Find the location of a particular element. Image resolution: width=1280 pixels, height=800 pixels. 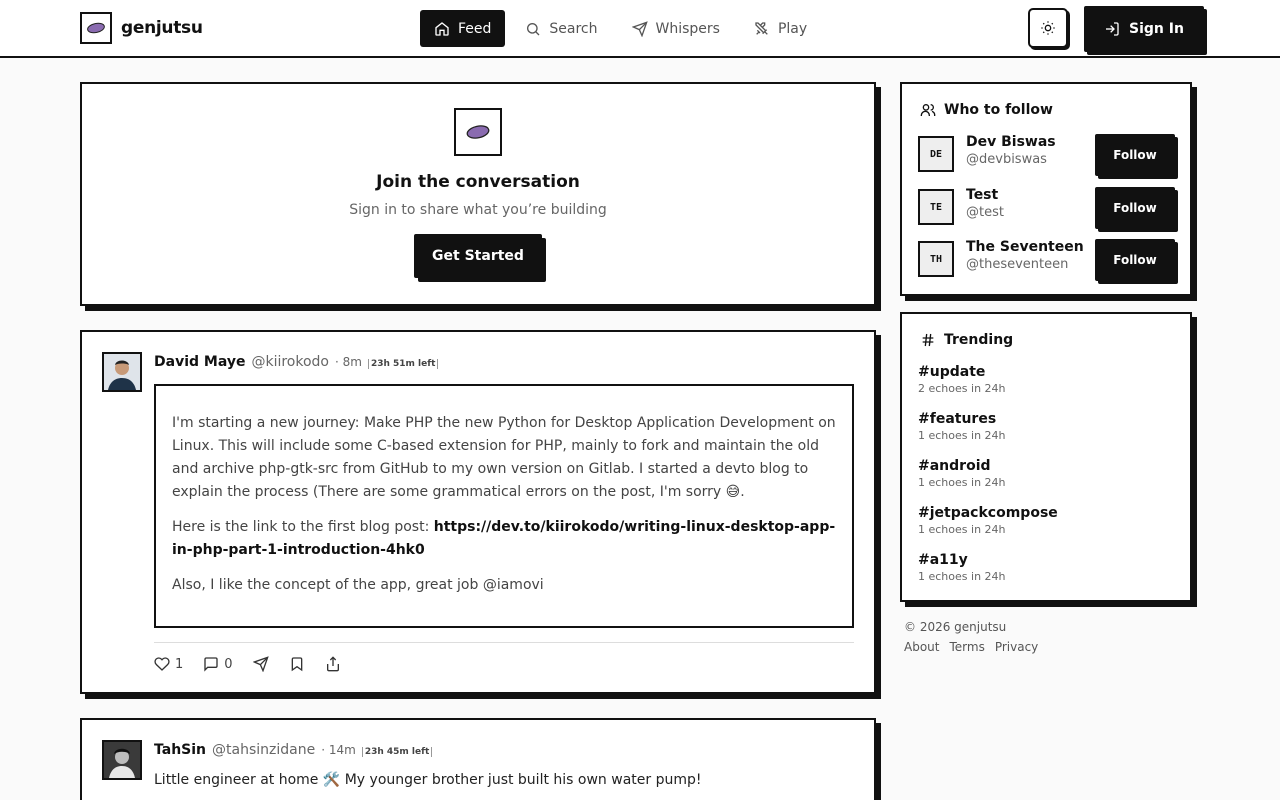

link-prefix: Here is the link to the first blog post: is located at coordinates (303, 527).